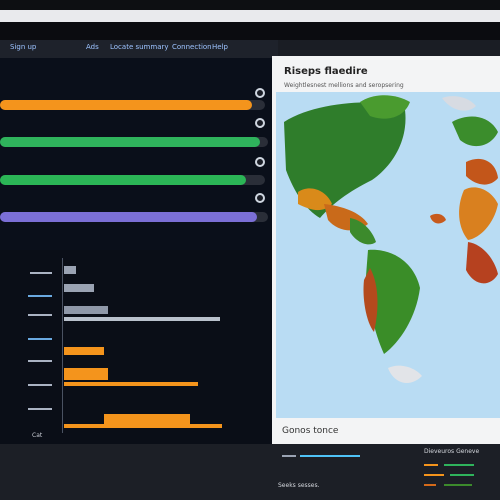 The height and width of the screenshot is (500, 500). What do you see at coordinates (37, 435) in the screenshot?
I see `lower-left-label: Cat` at bounding box center [37, 435].